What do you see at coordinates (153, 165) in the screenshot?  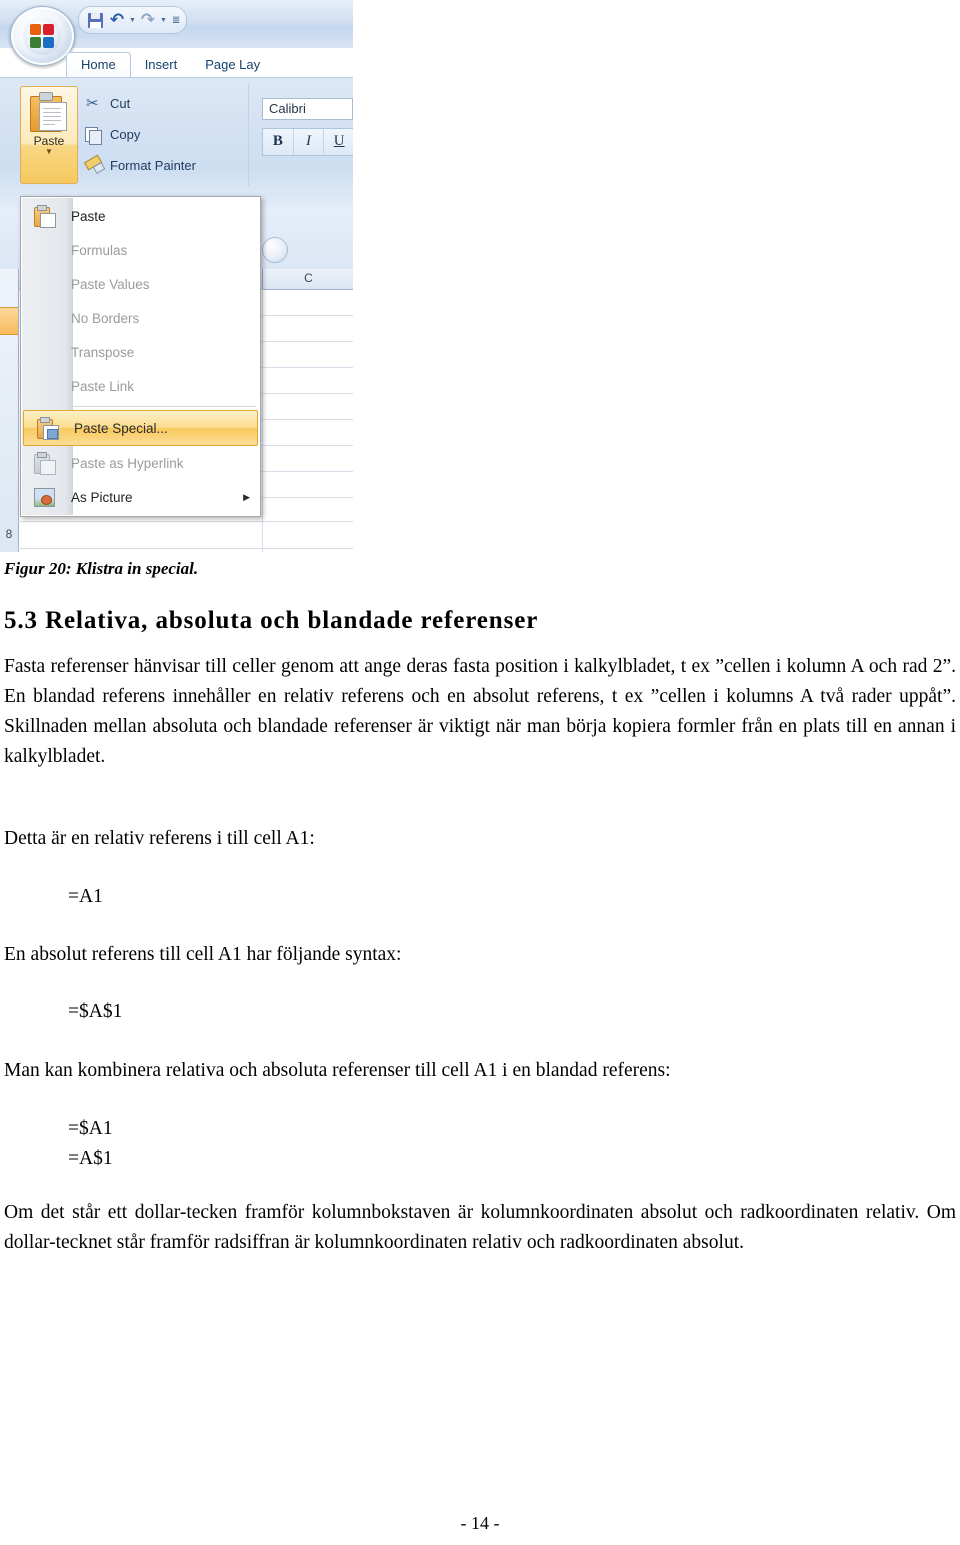 I see `format-painter-label: Format Painter` at bounding box center [153, 165].